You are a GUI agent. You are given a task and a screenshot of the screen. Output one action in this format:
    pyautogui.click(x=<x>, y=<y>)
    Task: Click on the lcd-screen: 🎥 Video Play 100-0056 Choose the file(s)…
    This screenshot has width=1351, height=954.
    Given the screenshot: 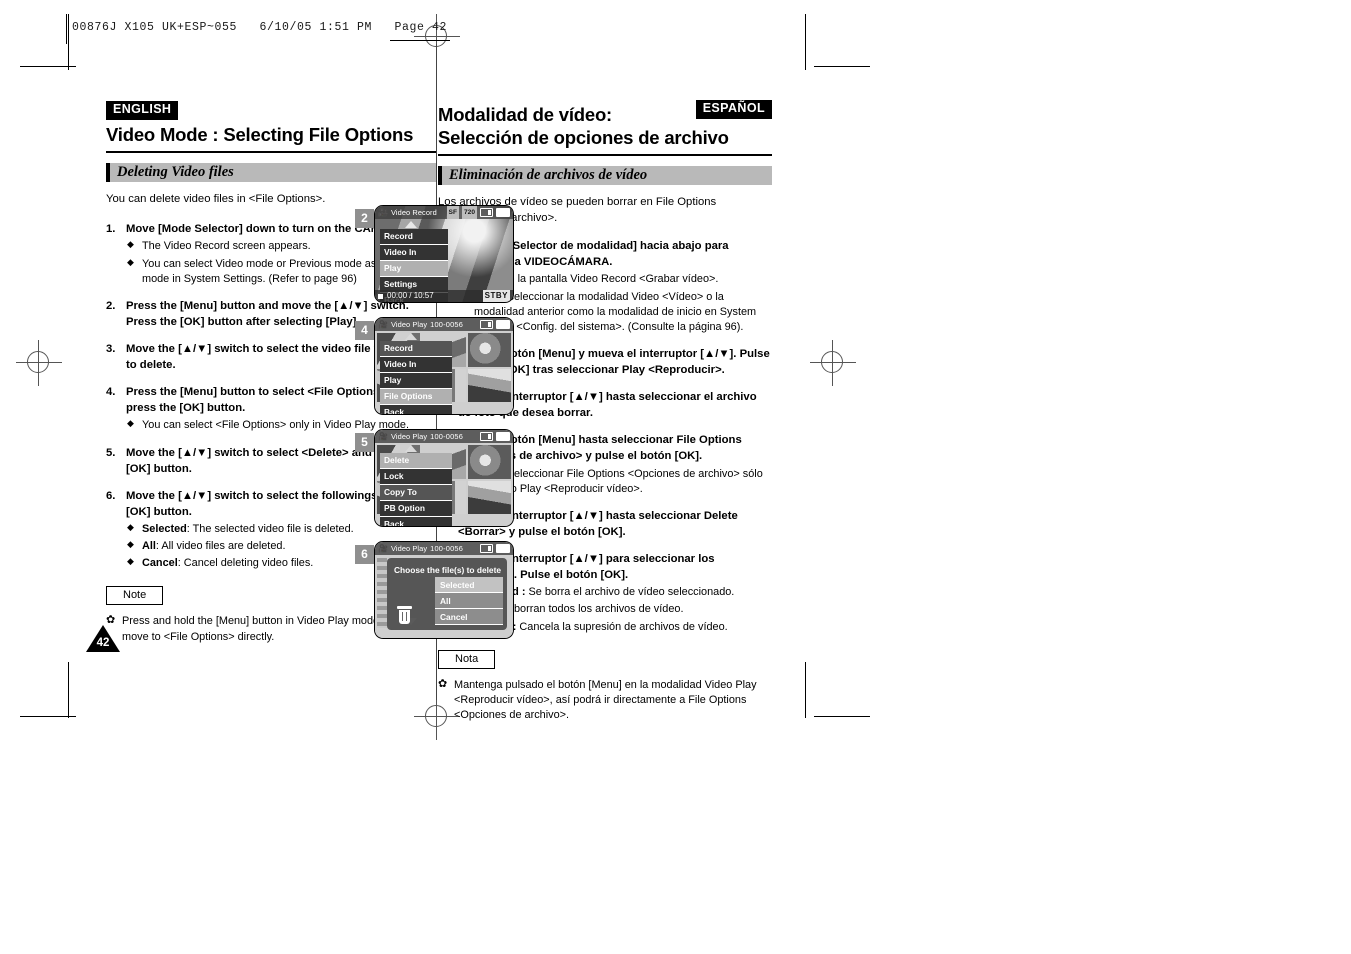 What is the action you would take?
    pyautogui.click(x=444, y=590)
    